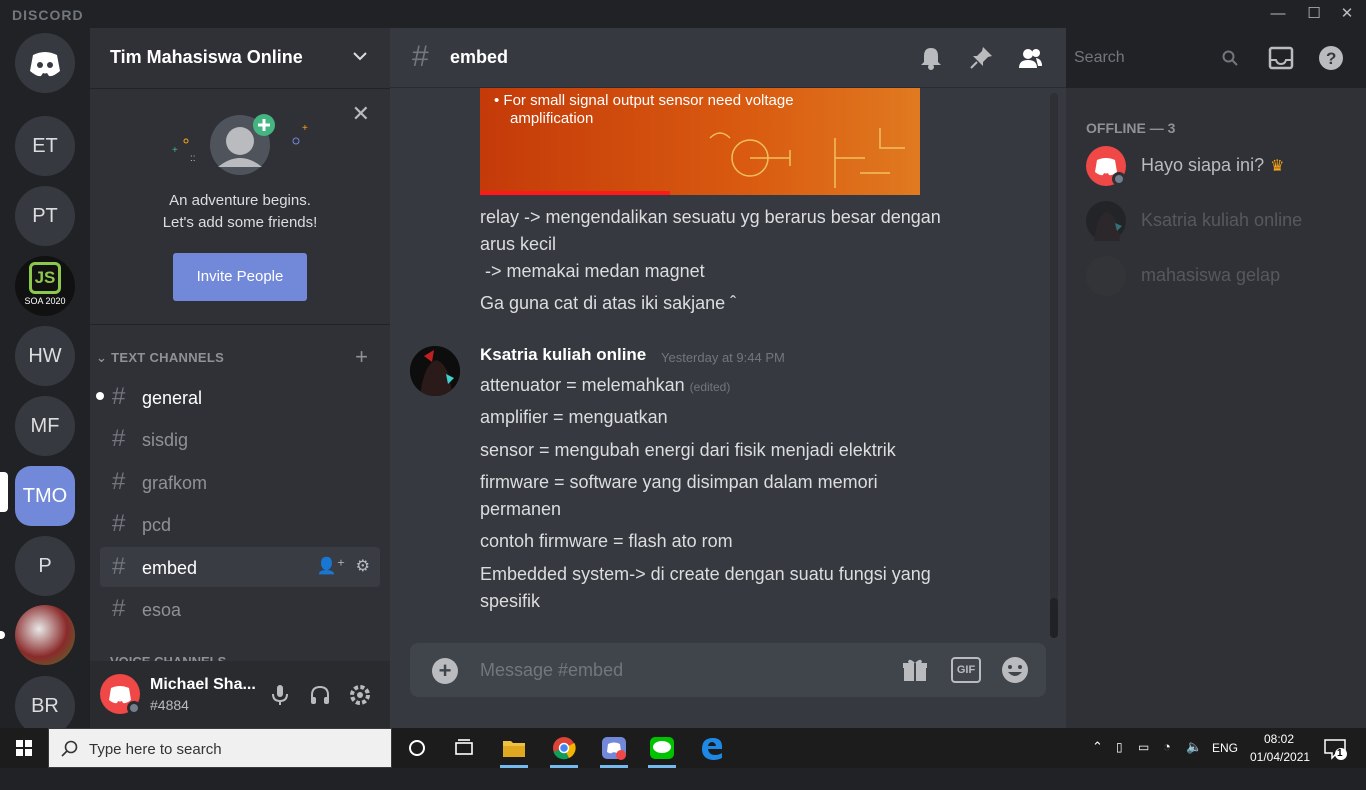 Image resolution: width=1366 pixels, height=790 pixels. What do you see at coordinates (1054, 365) in the screenshot?
I see `scrollbar-track` at bounding box center [1054, 365].